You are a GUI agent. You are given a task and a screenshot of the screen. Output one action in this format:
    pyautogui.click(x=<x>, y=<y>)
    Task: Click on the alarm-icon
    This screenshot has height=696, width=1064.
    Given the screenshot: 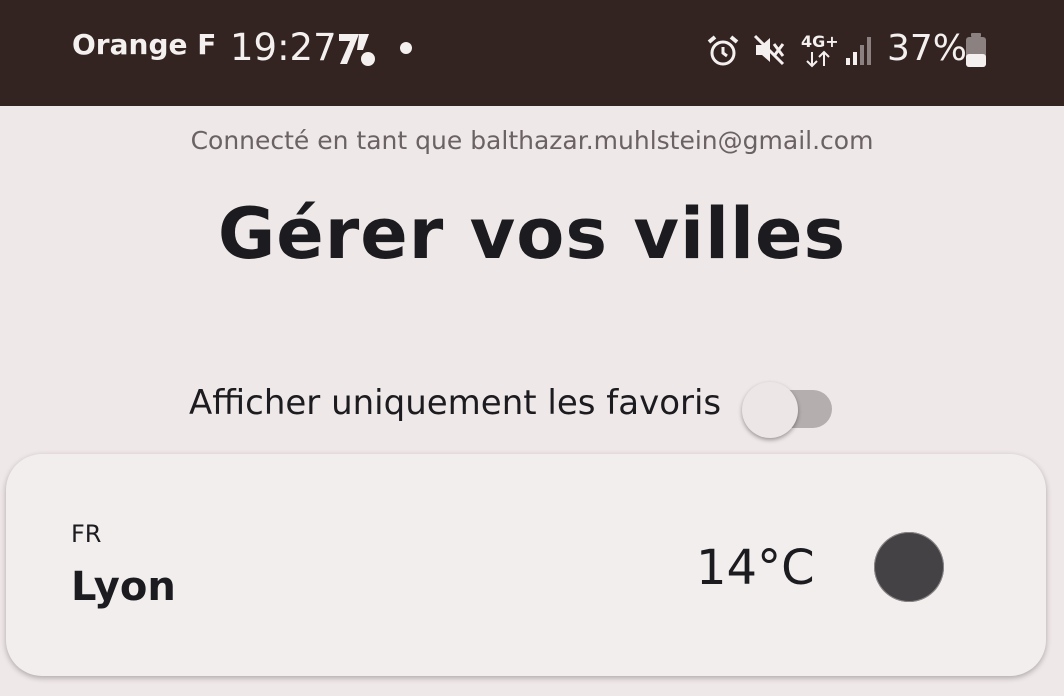 What is the action you would take?
    pyautogui.click(x=723, y=50)
    